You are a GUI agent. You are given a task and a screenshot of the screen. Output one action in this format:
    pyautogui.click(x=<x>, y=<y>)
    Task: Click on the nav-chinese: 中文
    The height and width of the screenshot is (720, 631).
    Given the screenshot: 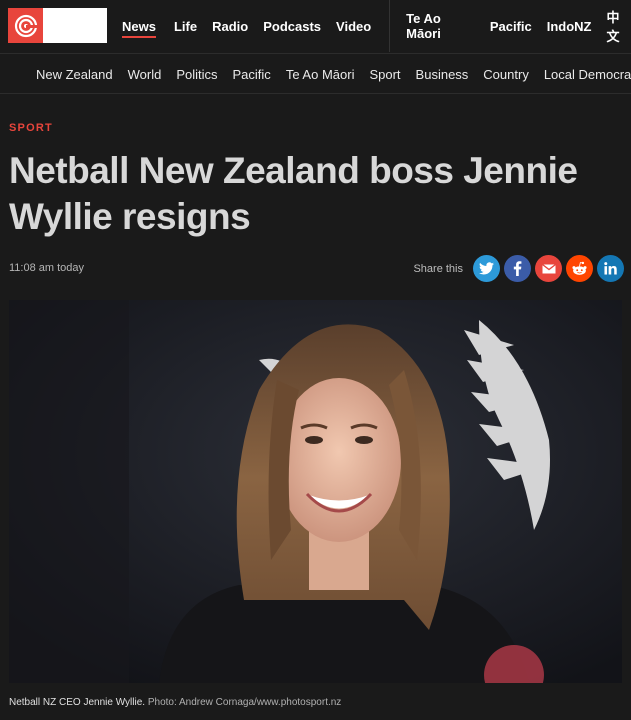 What is the action you would take?
    pyautogui.click(x=619, y=26)
    